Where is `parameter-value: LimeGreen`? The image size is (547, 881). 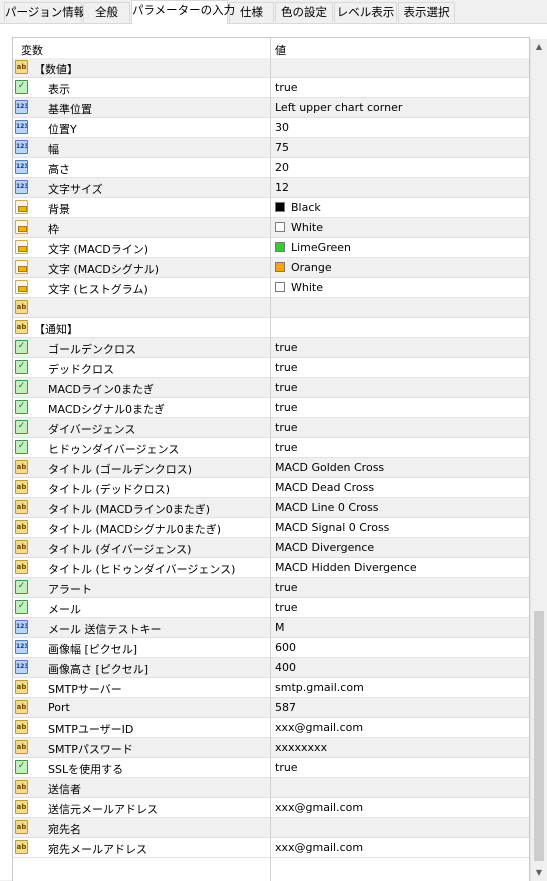 parameter-value: LimeGreen is located at coordinates (321, 247).